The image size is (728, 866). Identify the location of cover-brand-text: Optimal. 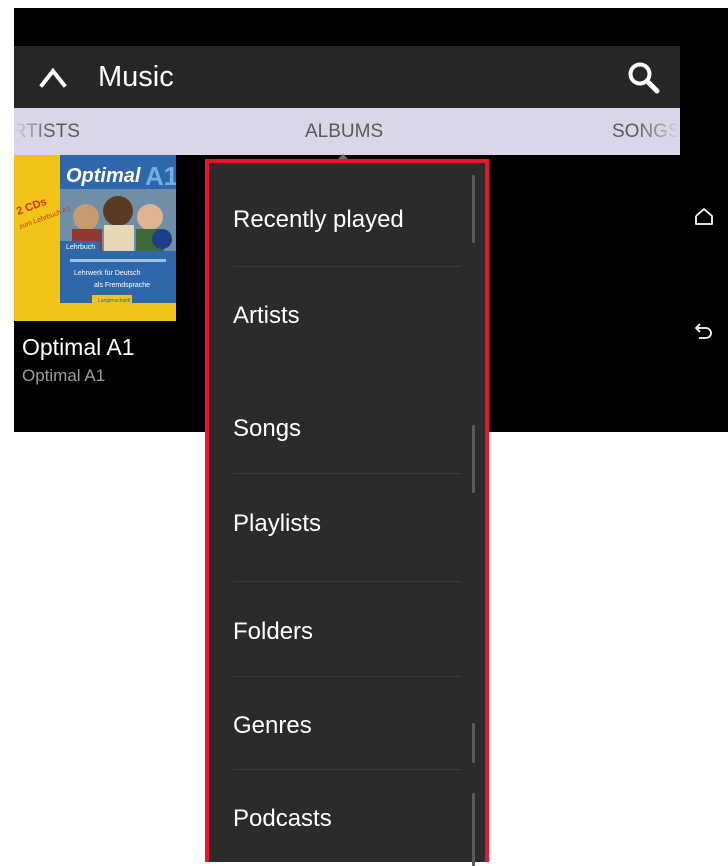
(103, 176).